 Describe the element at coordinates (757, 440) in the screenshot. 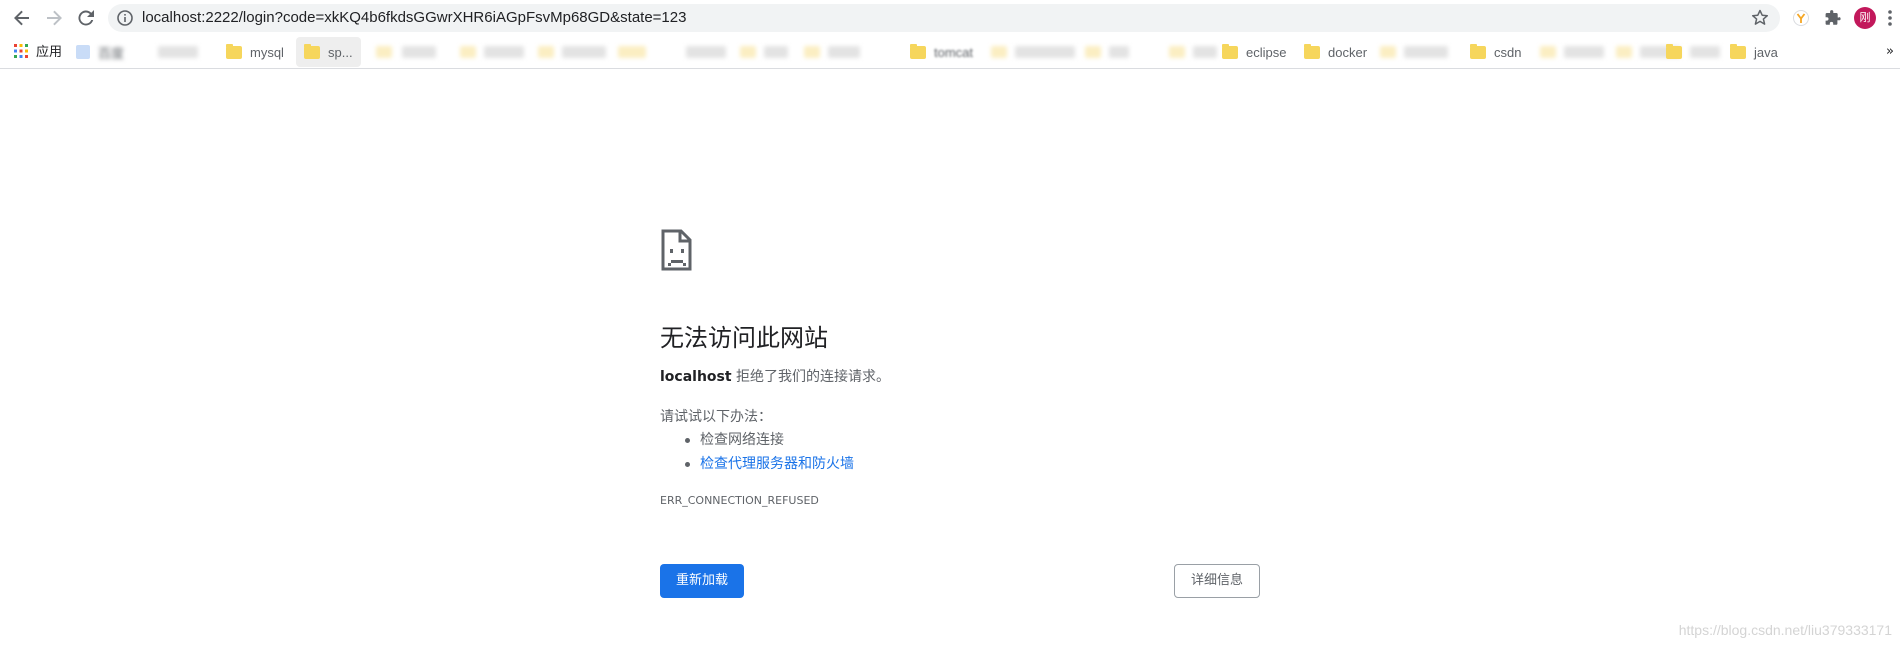

I see `suggestion-check-network: 检查网络连接` at that location.